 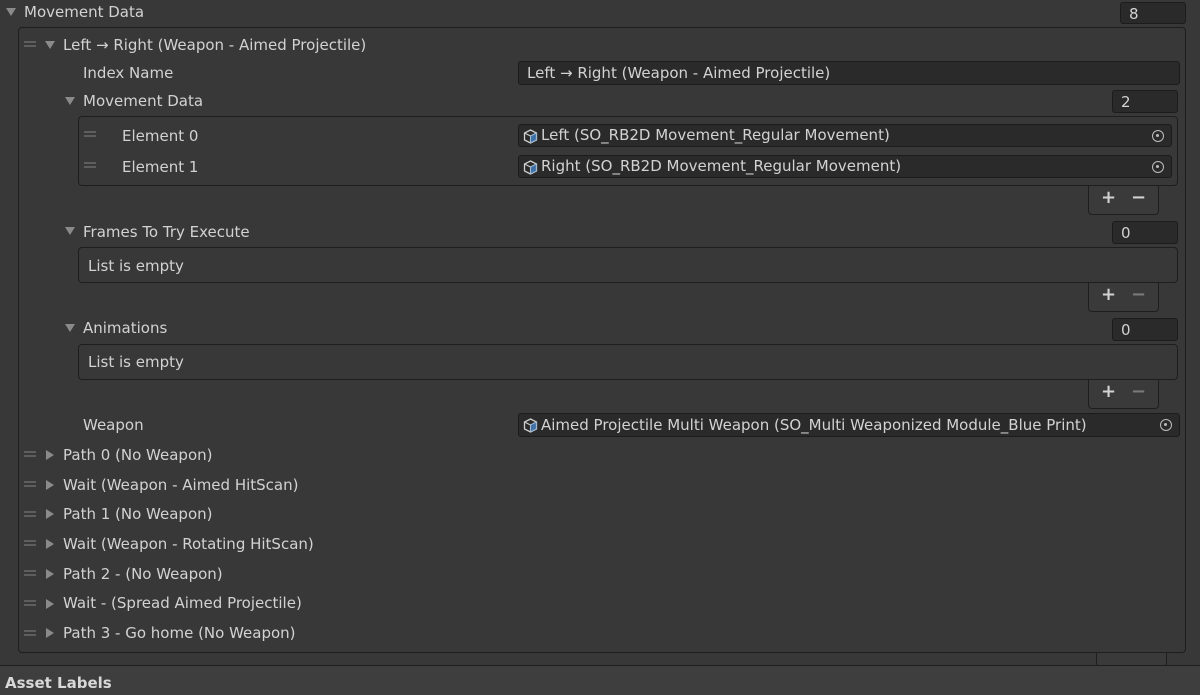 I want to click on movement-data-foldout-arrow-icon, so click(x=70, y=101).